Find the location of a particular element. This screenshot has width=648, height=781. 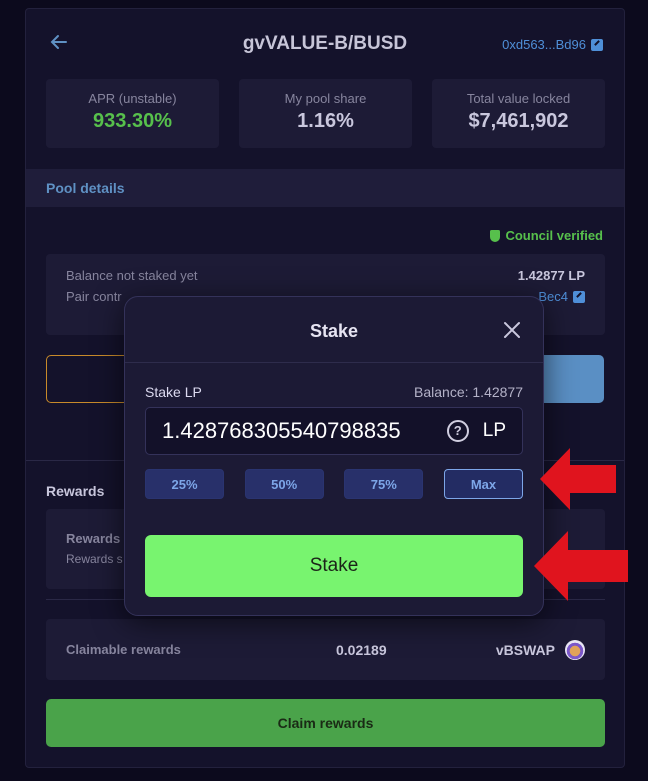

stake-input-wrapper: ? LP is located at coordinates (334, 431).